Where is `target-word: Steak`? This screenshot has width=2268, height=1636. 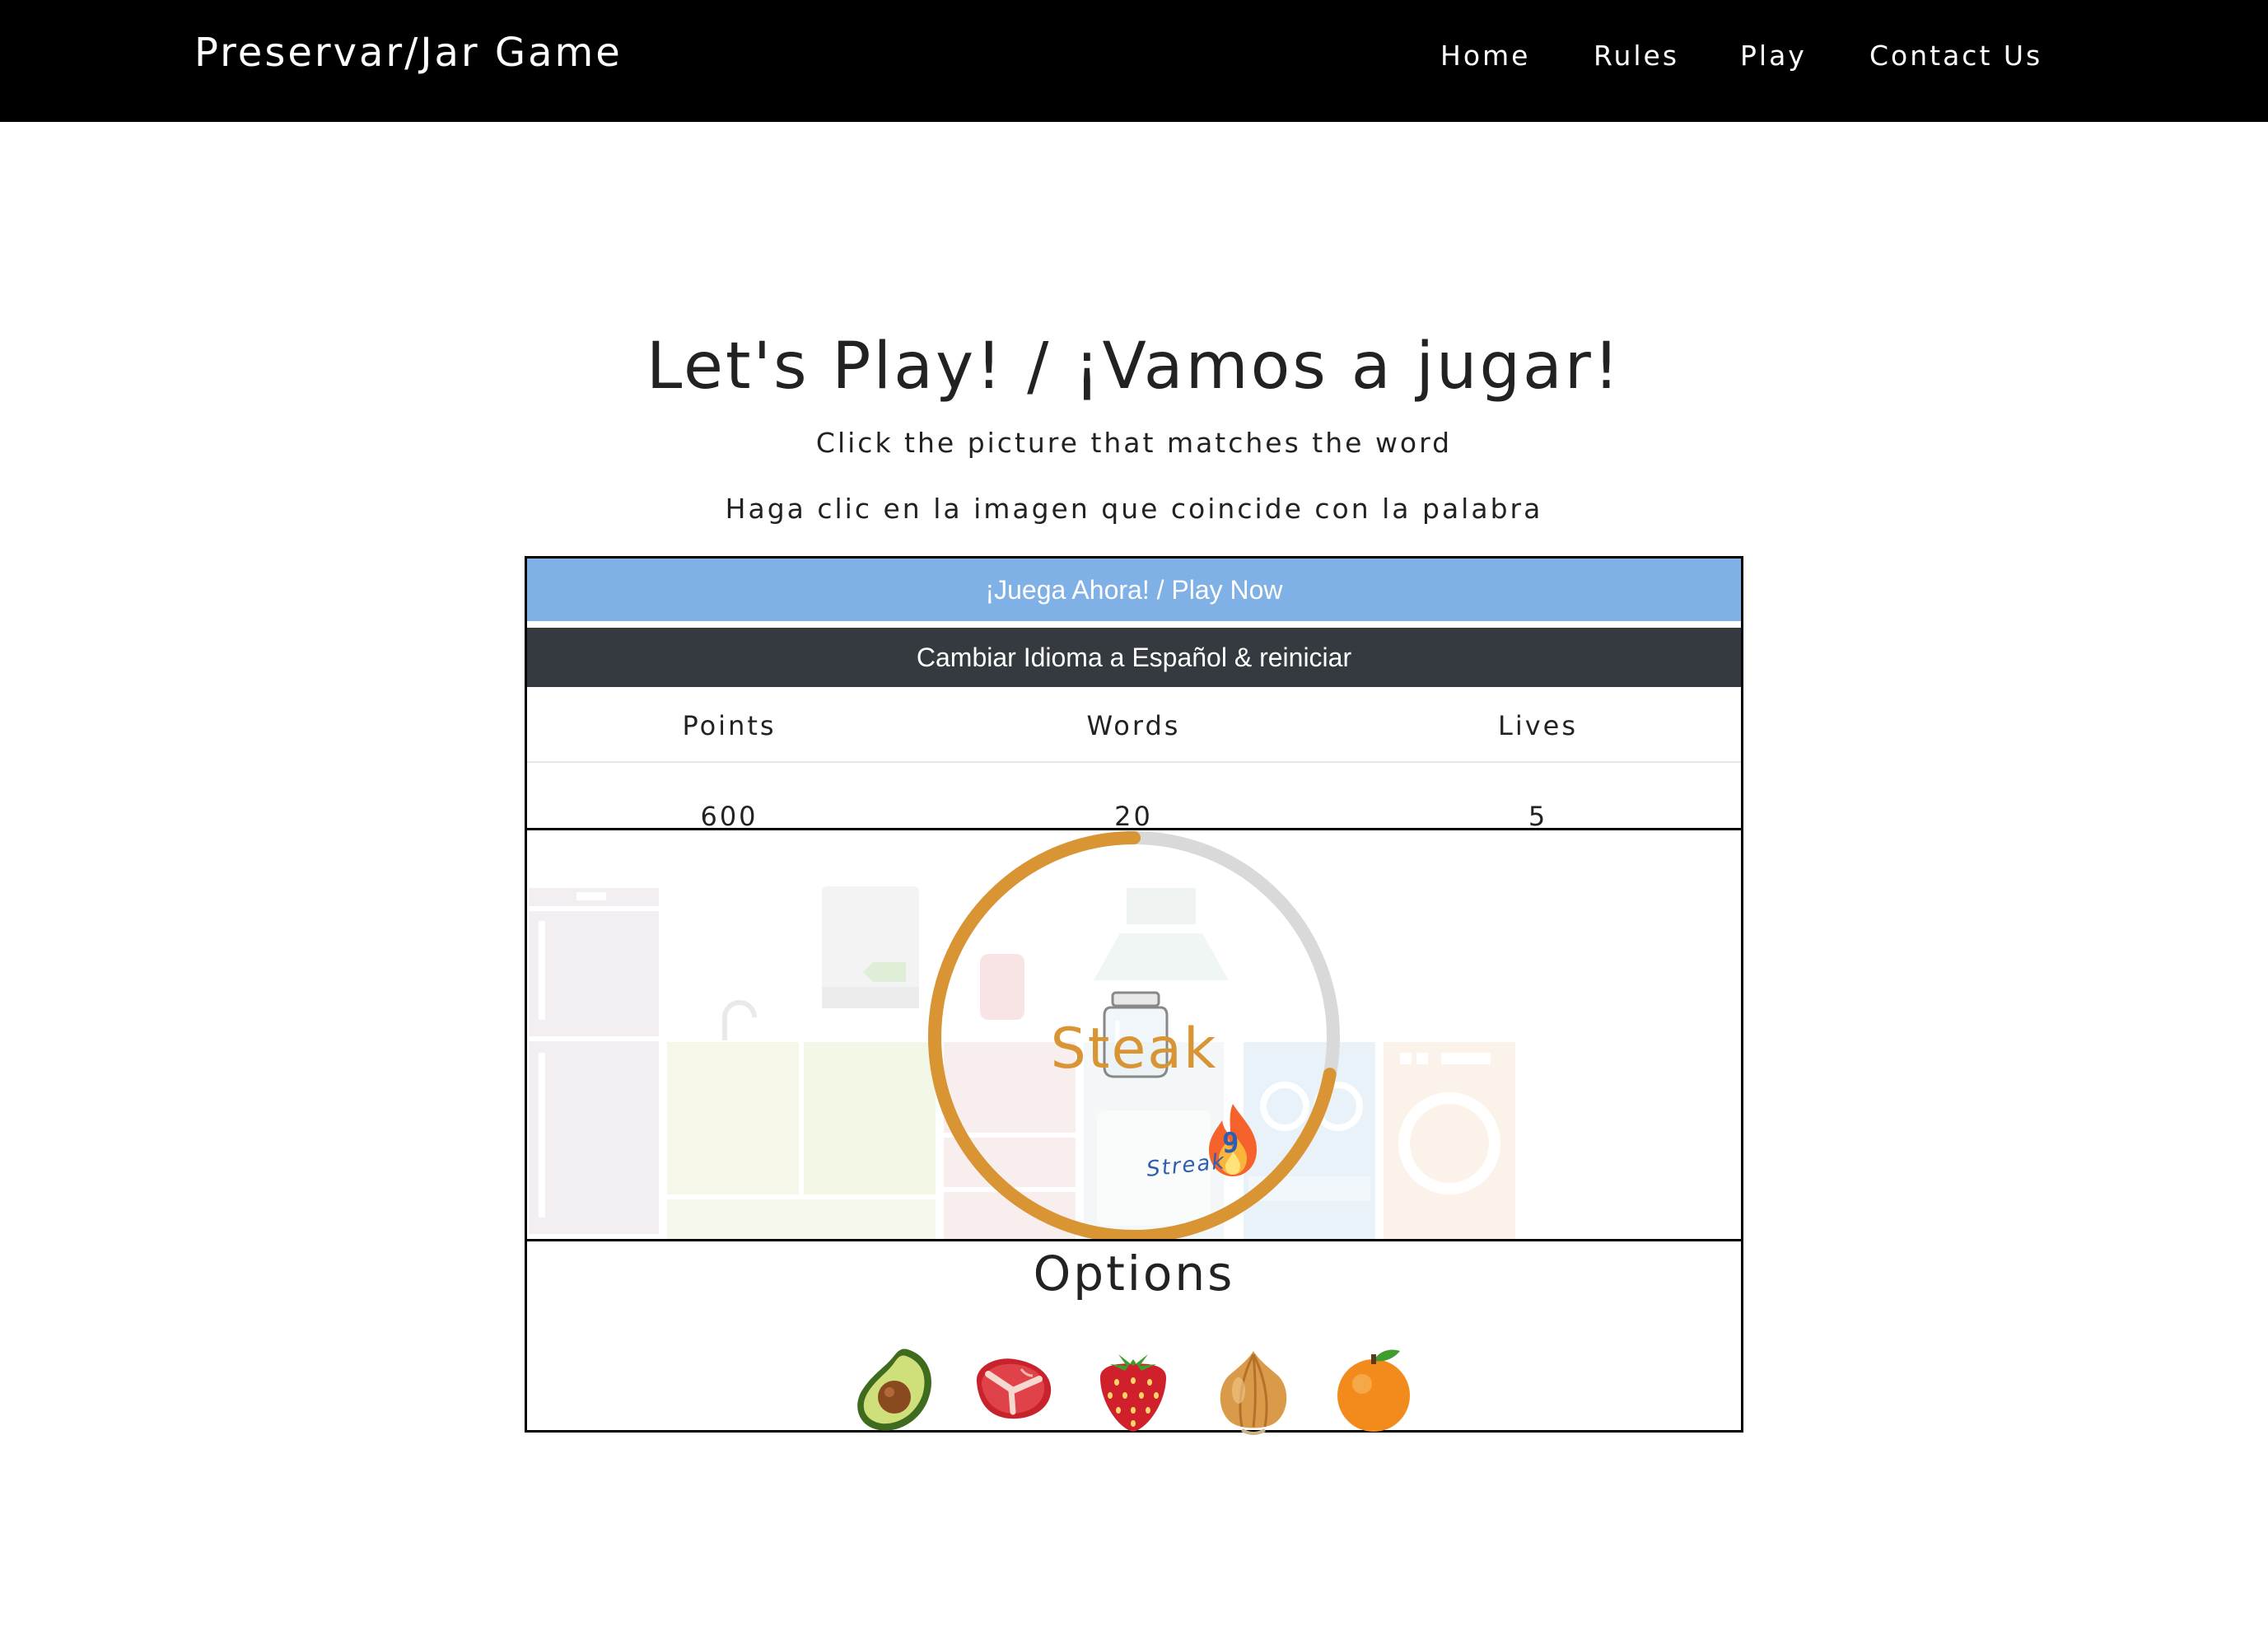
target-word: Steak is located at coordinates (1134, 1049).